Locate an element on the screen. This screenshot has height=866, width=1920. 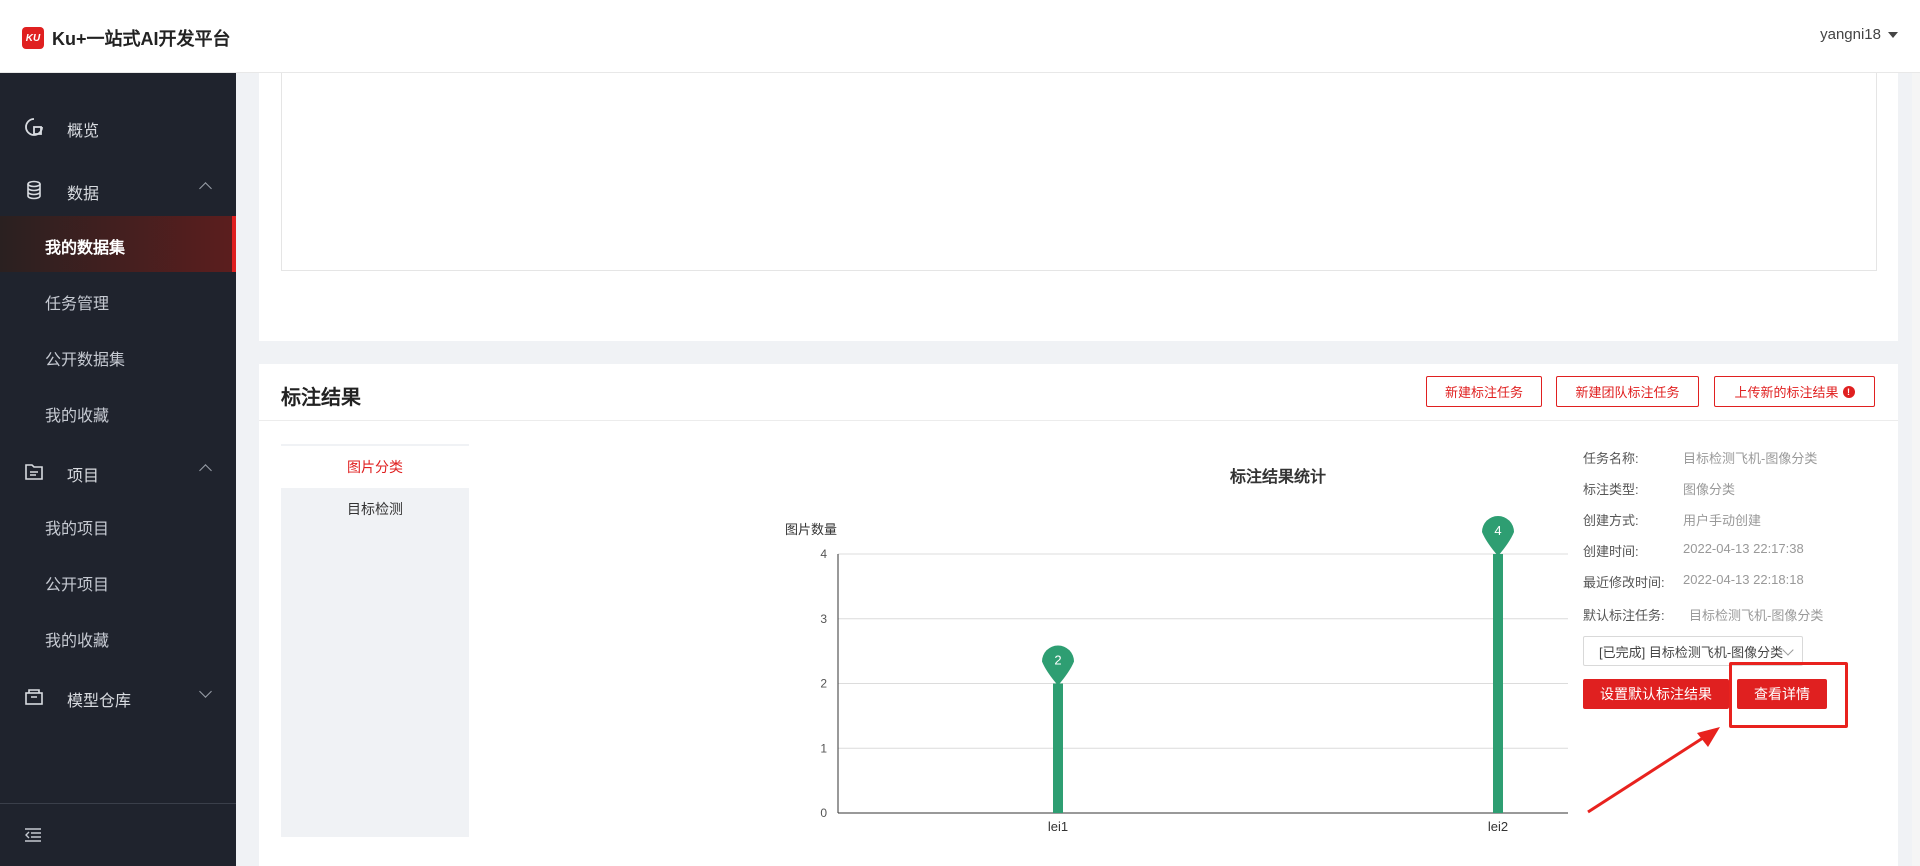
set-default-result-button: 设置默认标注结果 is located at coordinates (1656, 694).